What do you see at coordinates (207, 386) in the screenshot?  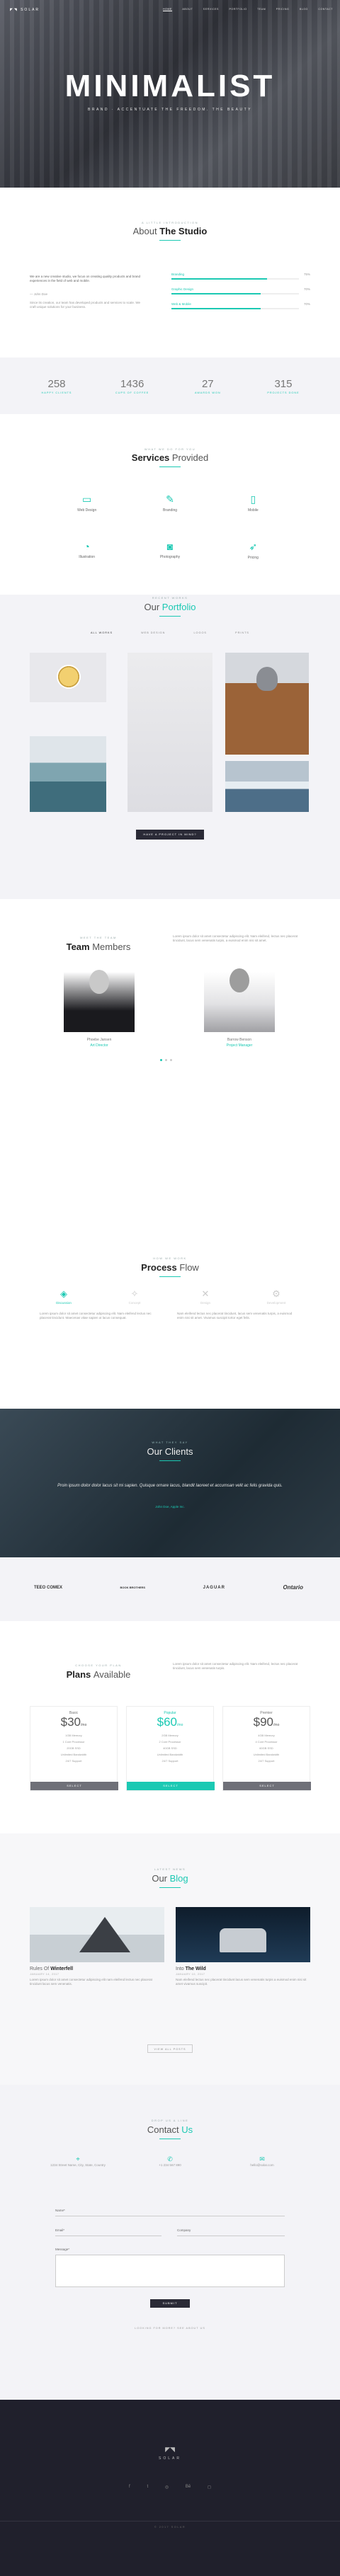 I see `stat-item: 27 AWARDS WON` at bounding box center [207, 386].